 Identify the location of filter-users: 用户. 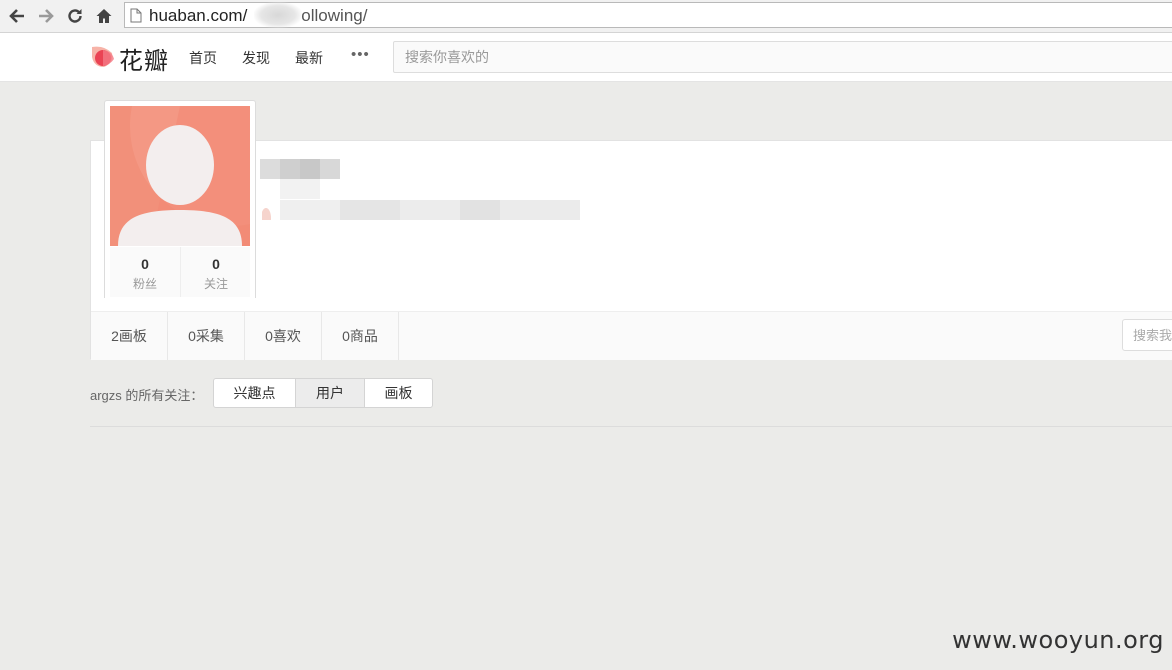
(330, 393).